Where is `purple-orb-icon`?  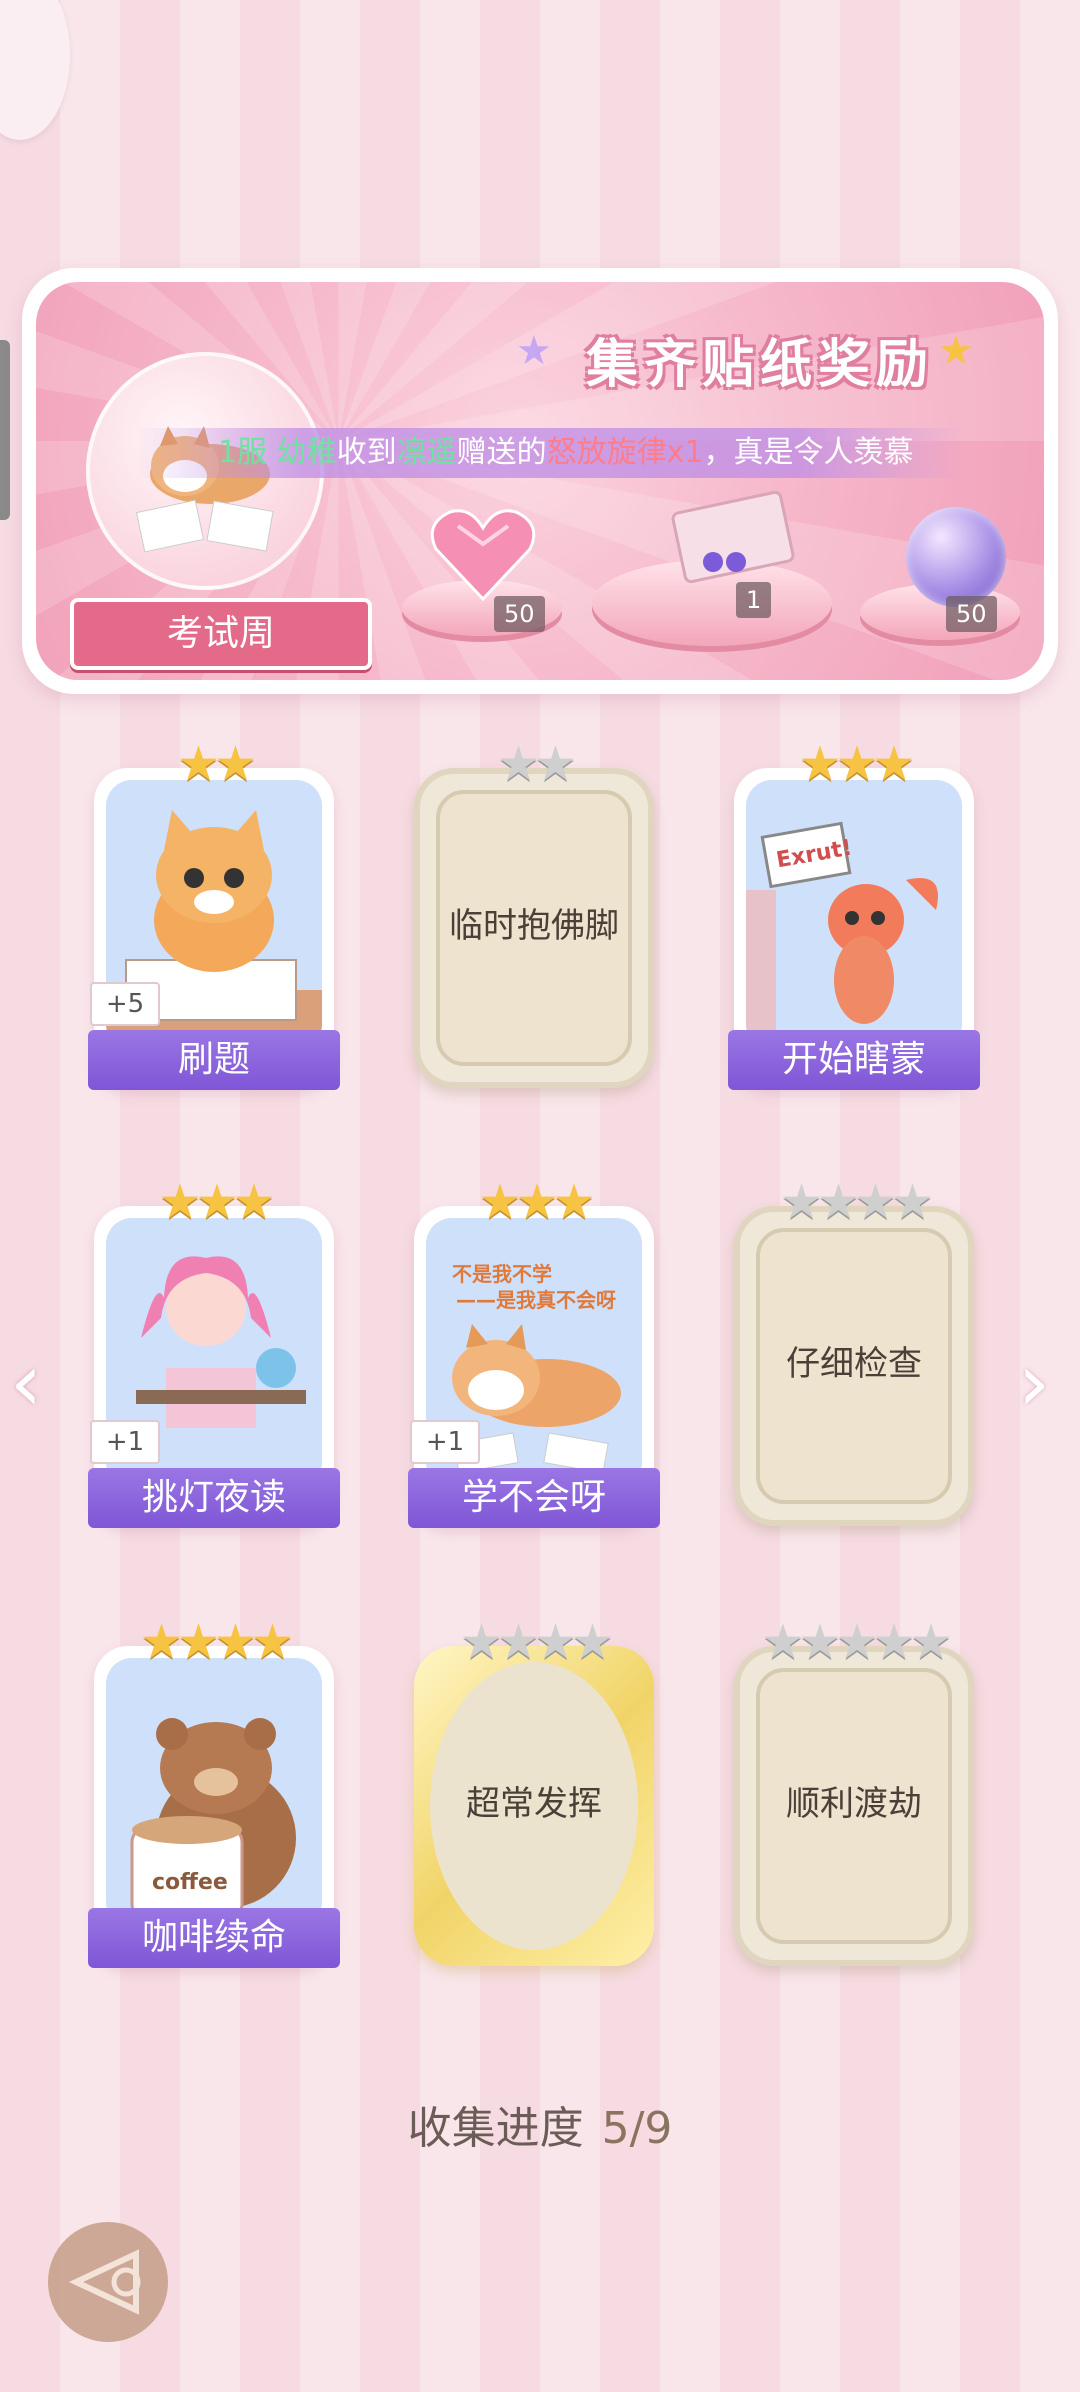
purple-orb-icon is located at coordinates (956, 557).